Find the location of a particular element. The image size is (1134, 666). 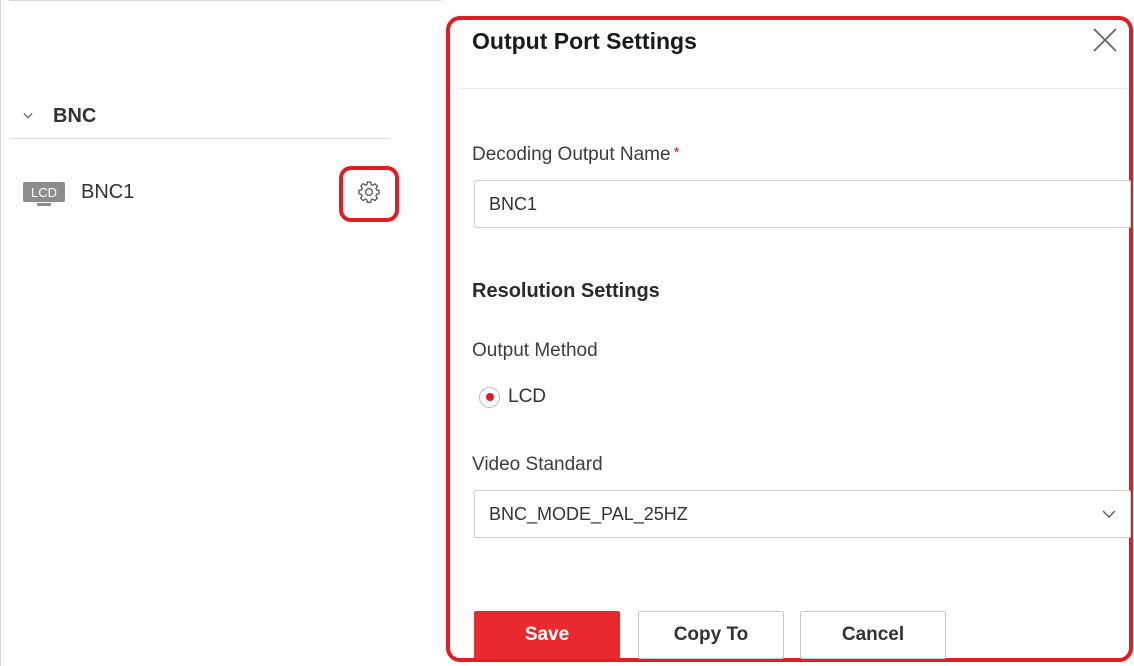

decoding-output-name-label-text: Decoding Output Name is located at coordinates (571, 154).